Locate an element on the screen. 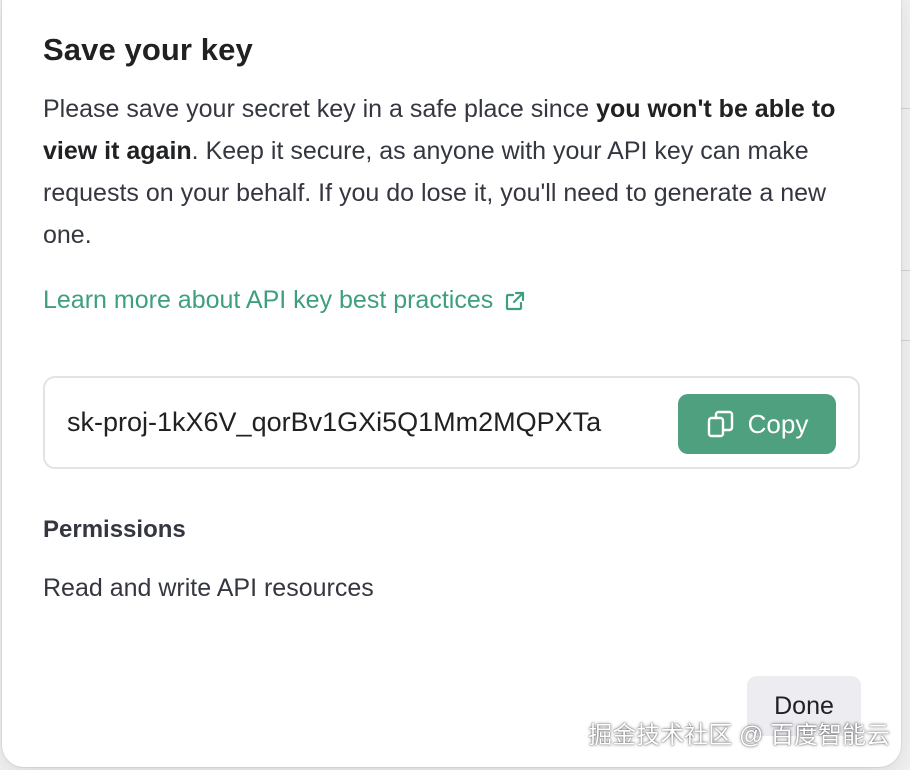  secret-key-input is located at coordinates (367, 422).